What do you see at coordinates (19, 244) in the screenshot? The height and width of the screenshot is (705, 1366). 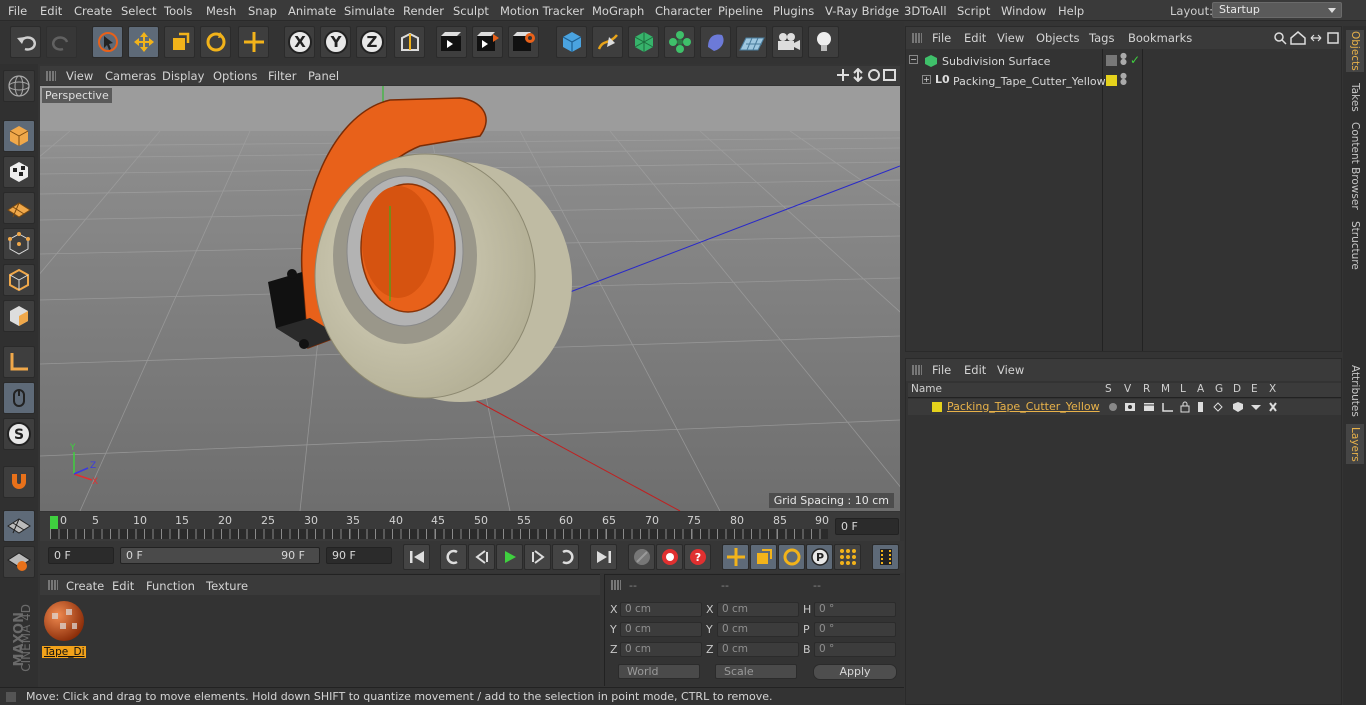 I see `points-mode-icon` at bounding box center [19, 244].